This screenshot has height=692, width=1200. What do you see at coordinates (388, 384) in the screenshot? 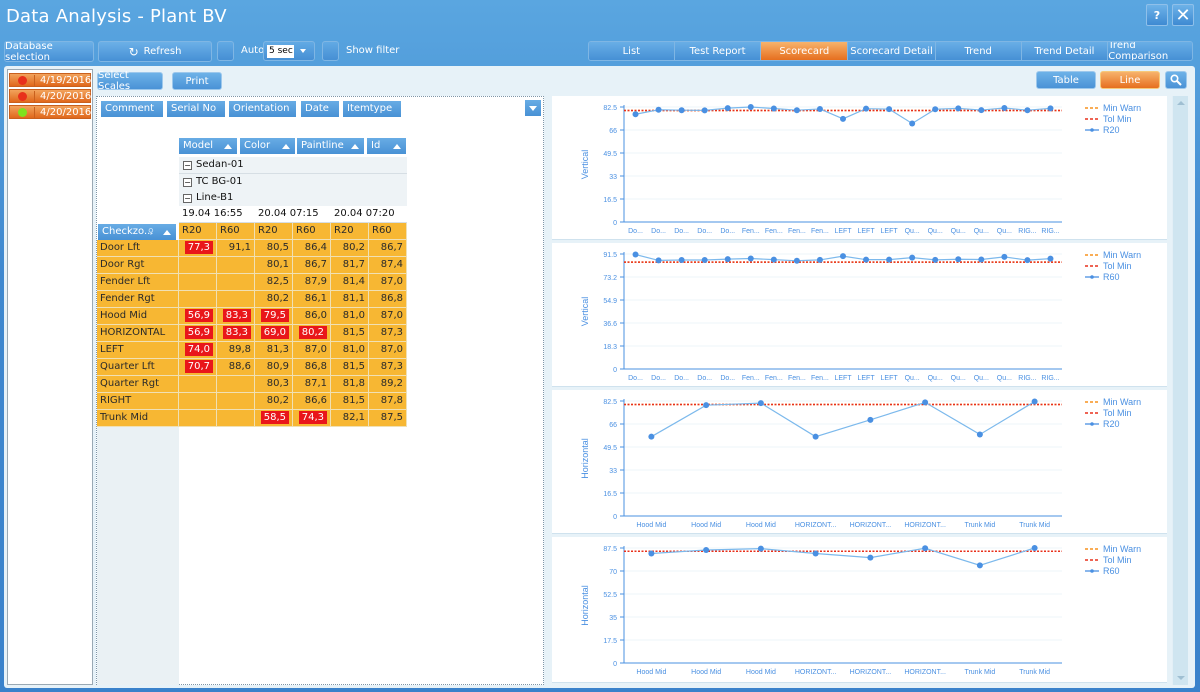
I see `data-cell: 89,2` at bounding box center [388, 384].